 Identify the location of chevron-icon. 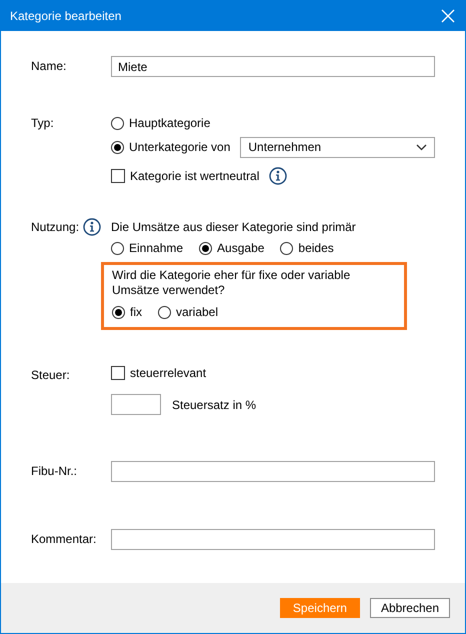
(421, 147).